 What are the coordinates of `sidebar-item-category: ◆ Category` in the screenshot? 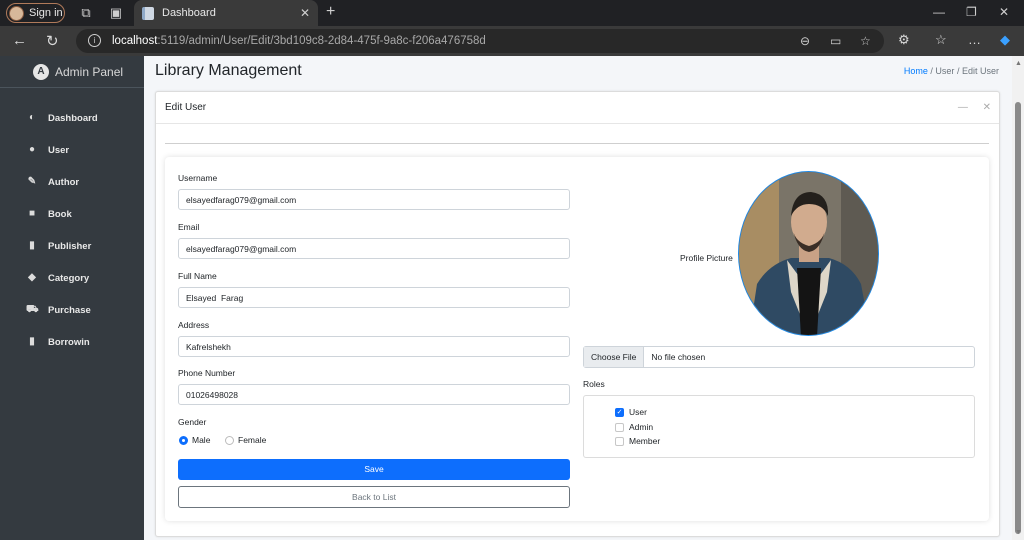 It's located at (72, 278).